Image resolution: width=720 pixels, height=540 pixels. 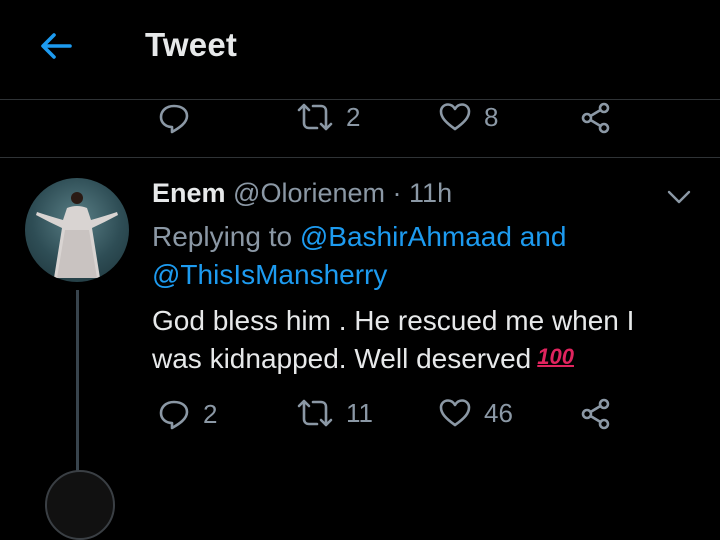 What do you see at coordinates (353, 116) in the screenshot?
I see `retweet-count: 2` at bounding box center [353, 116].